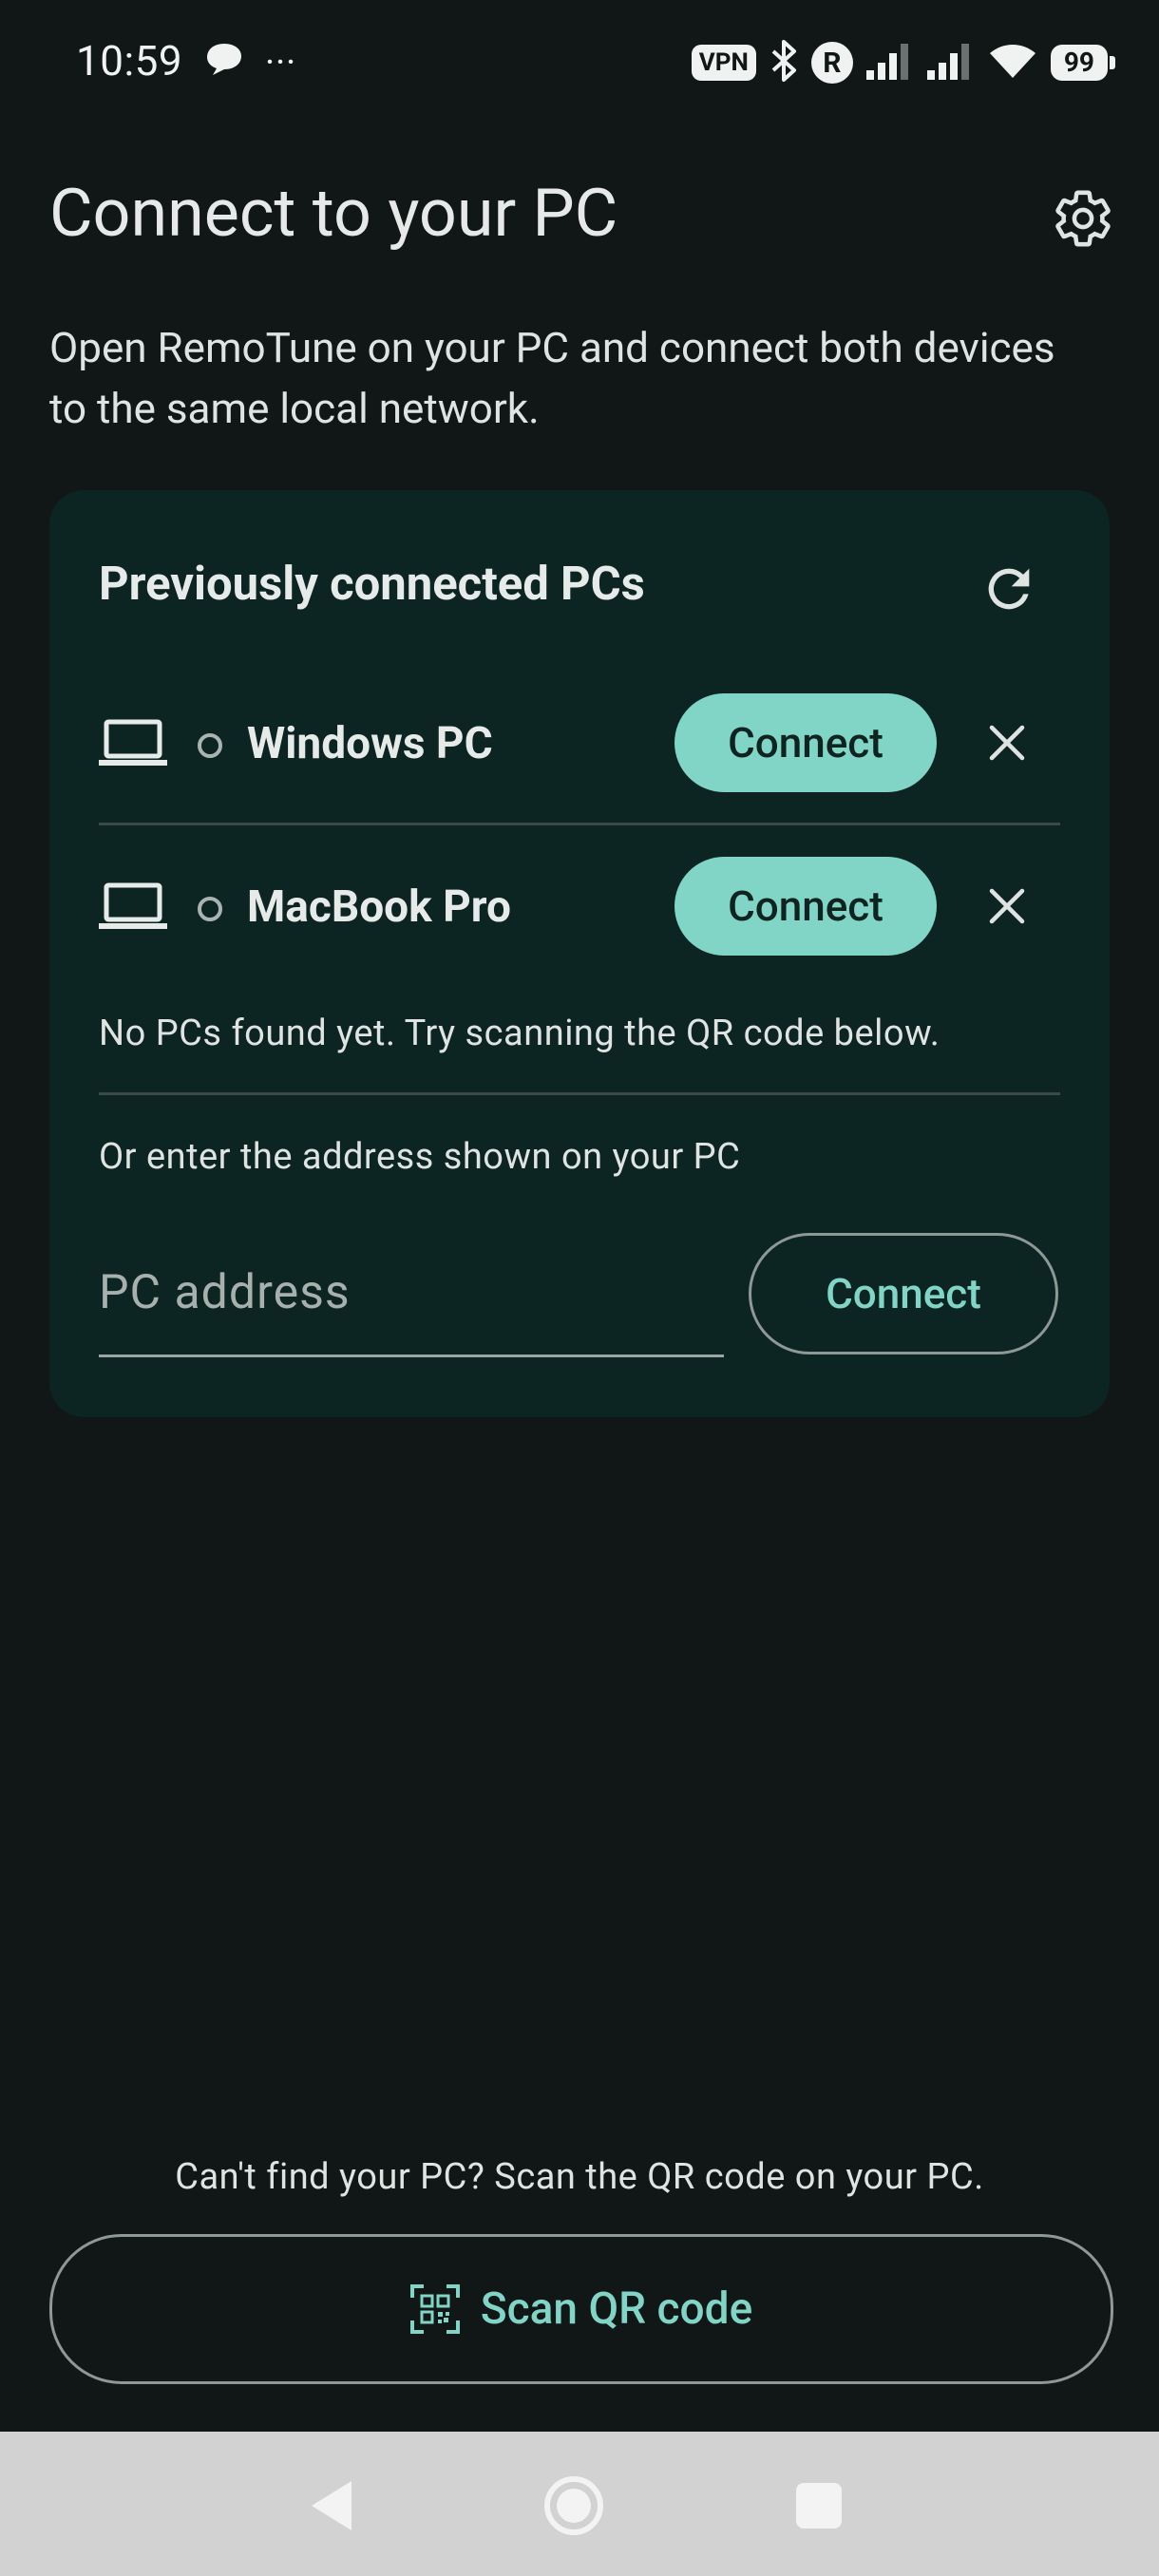 Image resolution: width=1159 pixels, height=2576 pixels. Describe the element at coordinates (420, 1157) in the screenshot. I see `manual-address-label: Or enter the address shown on your PC` at that location.